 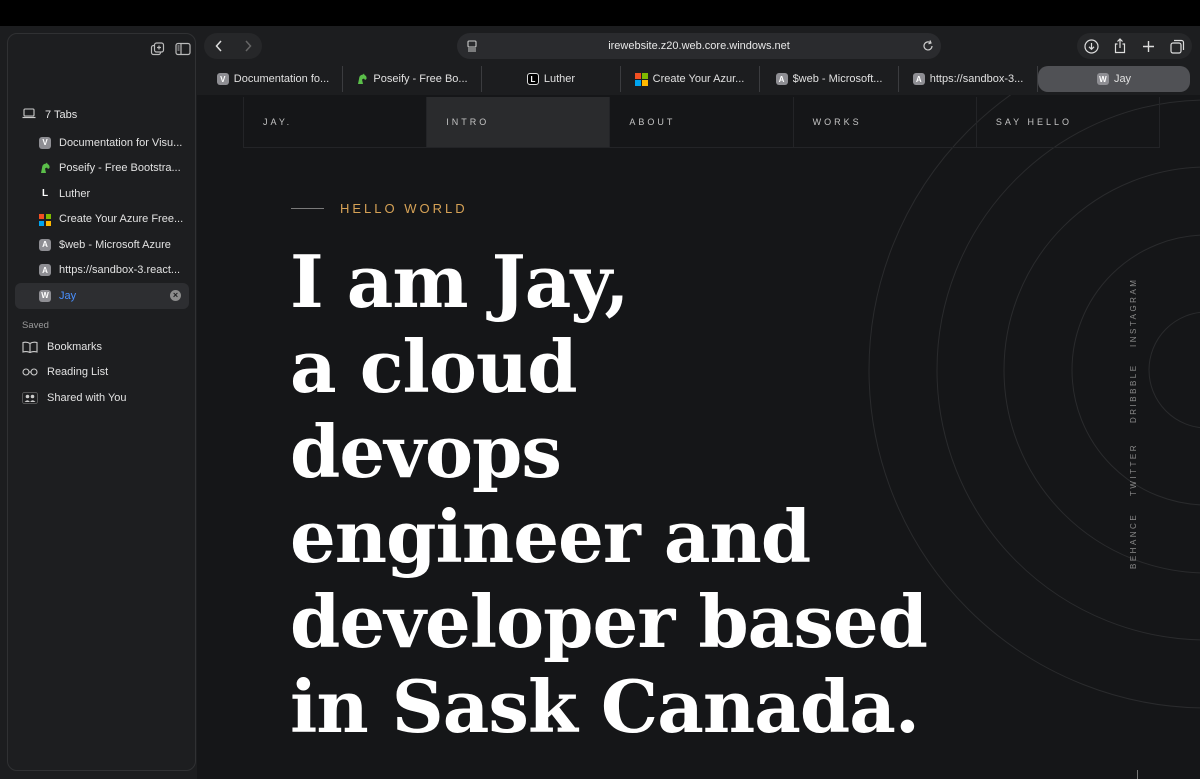 What do you see at coordinates (219, 46) in the screenshot?
I see `back-chevron-icon` at bounding box center [219, 46].